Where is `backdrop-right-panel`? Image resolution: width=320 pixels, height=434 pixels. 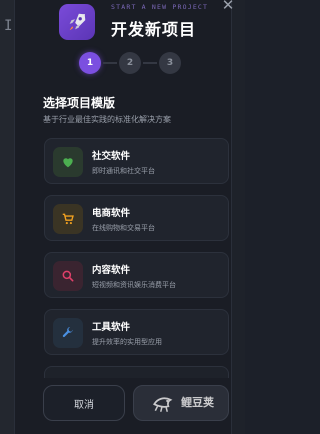 backdrop-right-panel is located at coordinates (238, 217).